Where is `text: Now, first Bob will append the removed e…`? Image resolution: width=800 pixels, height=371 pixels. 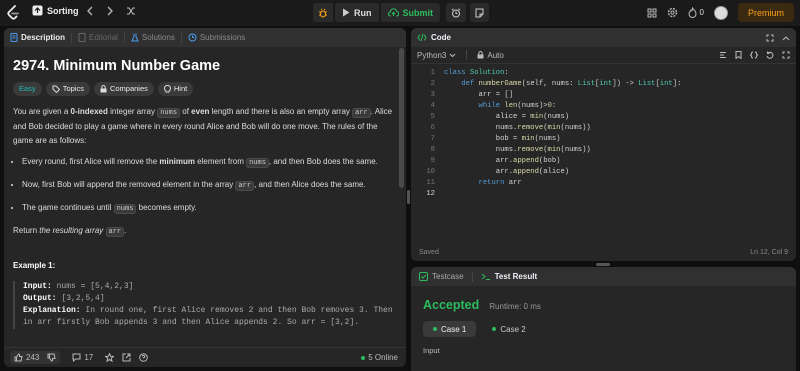
text: Now, first Bob will append the removed e… is located at coordinates (129, 184).